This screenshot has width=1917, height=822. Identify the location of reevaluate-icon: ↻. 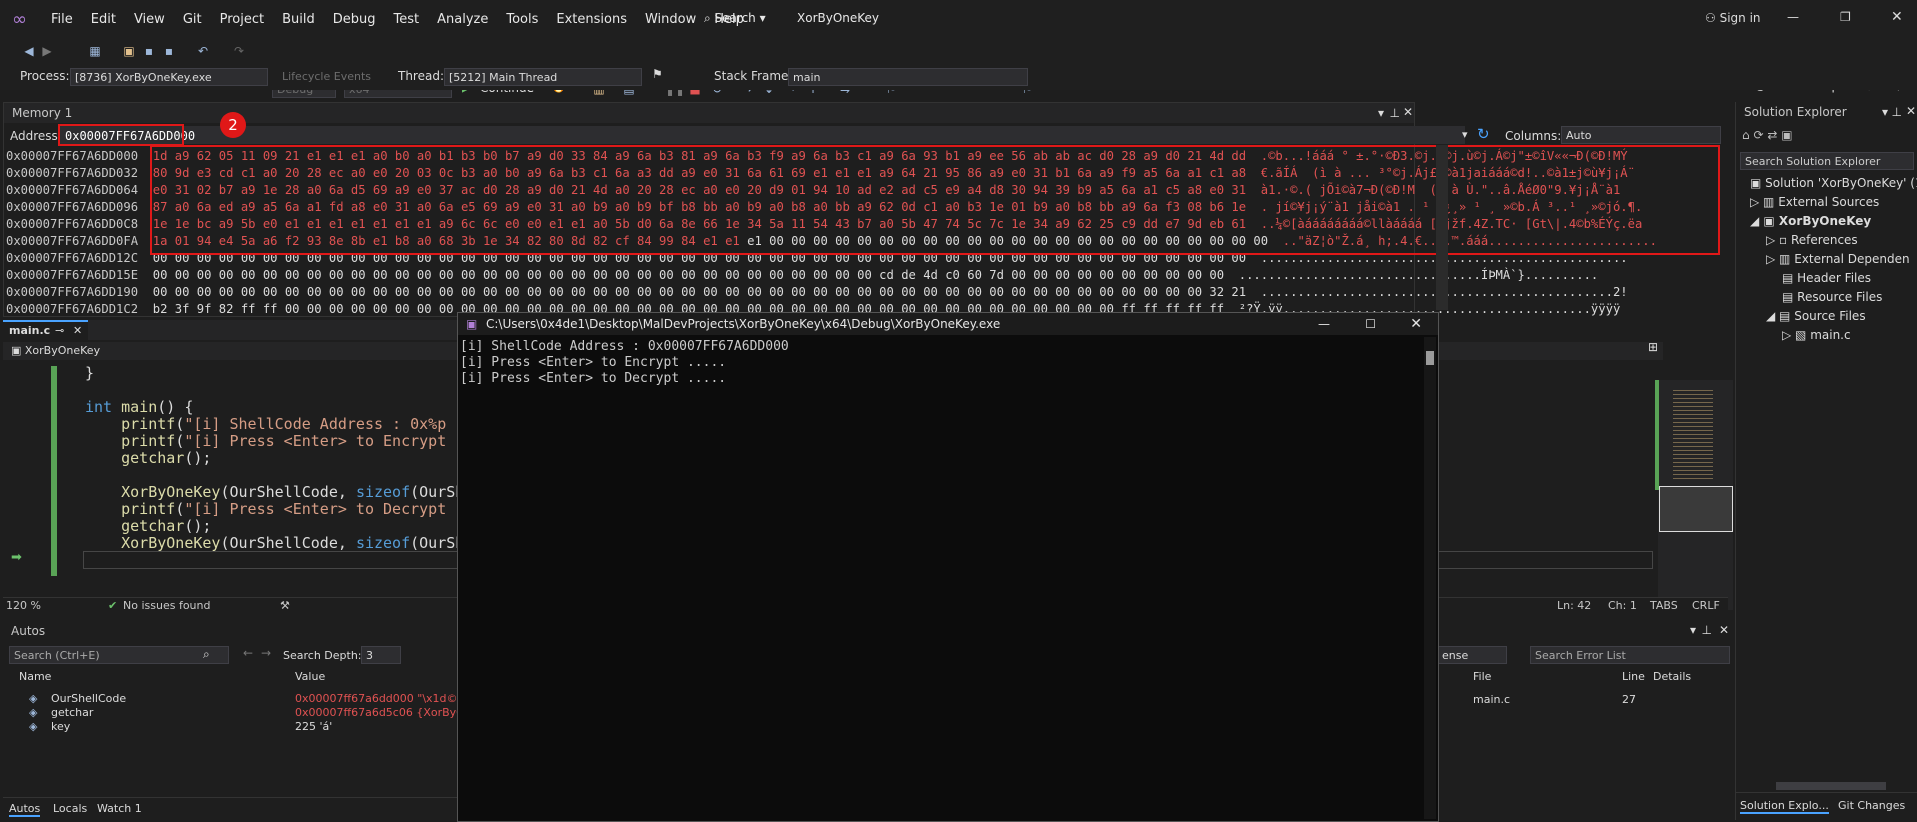
(1483, 134).